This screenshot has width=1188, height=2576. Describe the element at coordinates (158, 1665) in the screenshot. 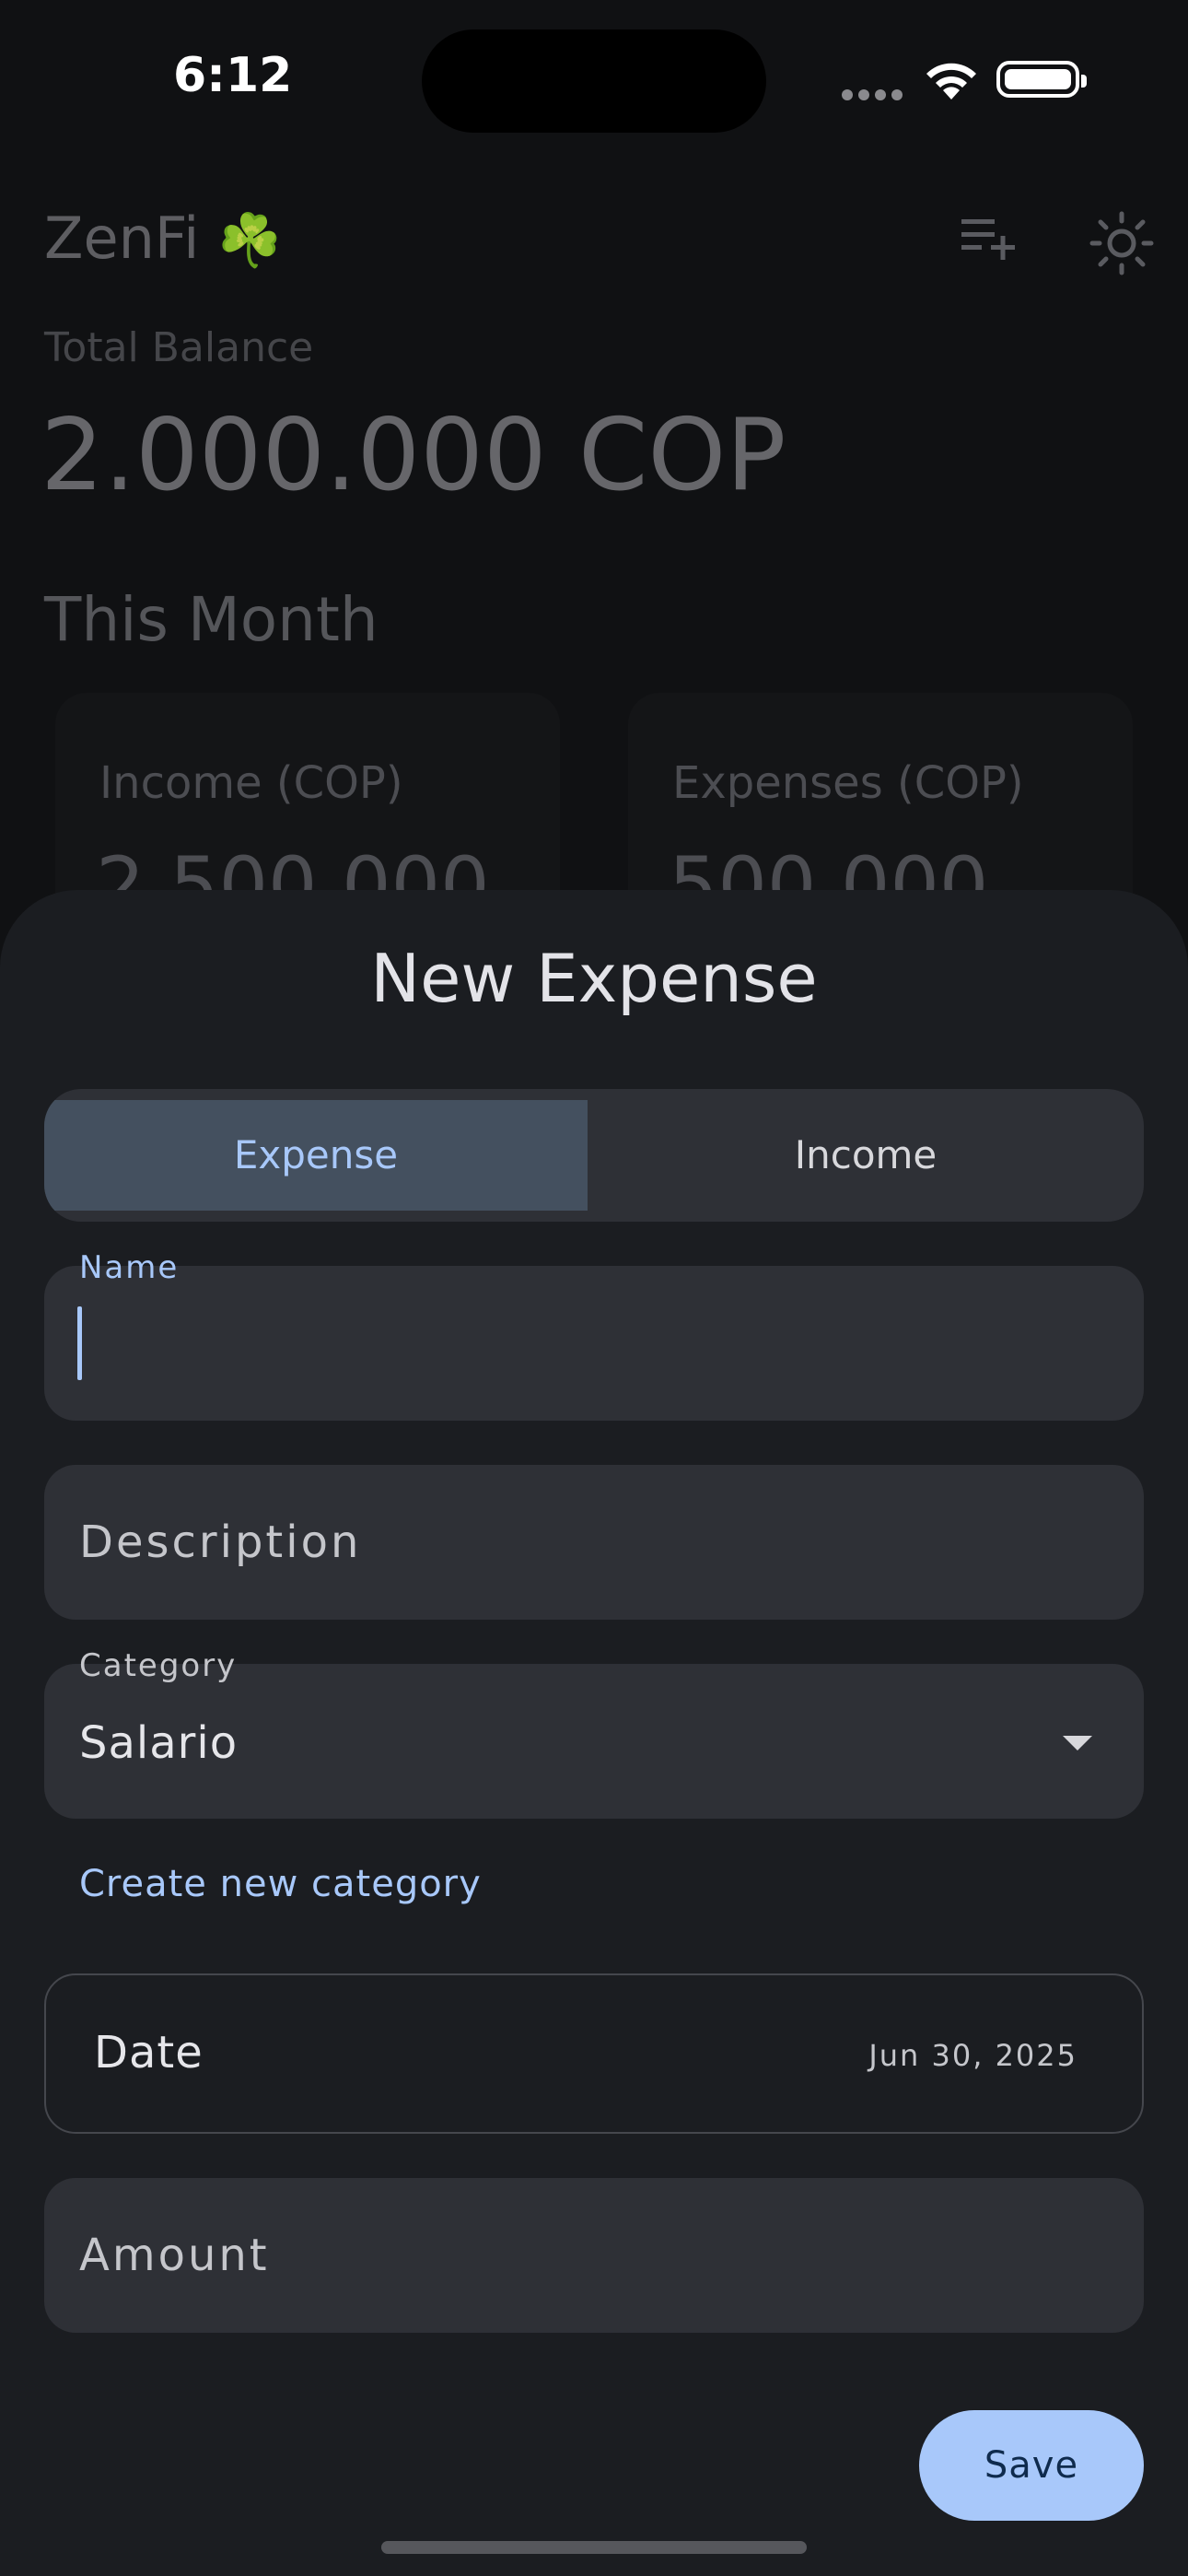

I see `category-field-label: Category` at that location.